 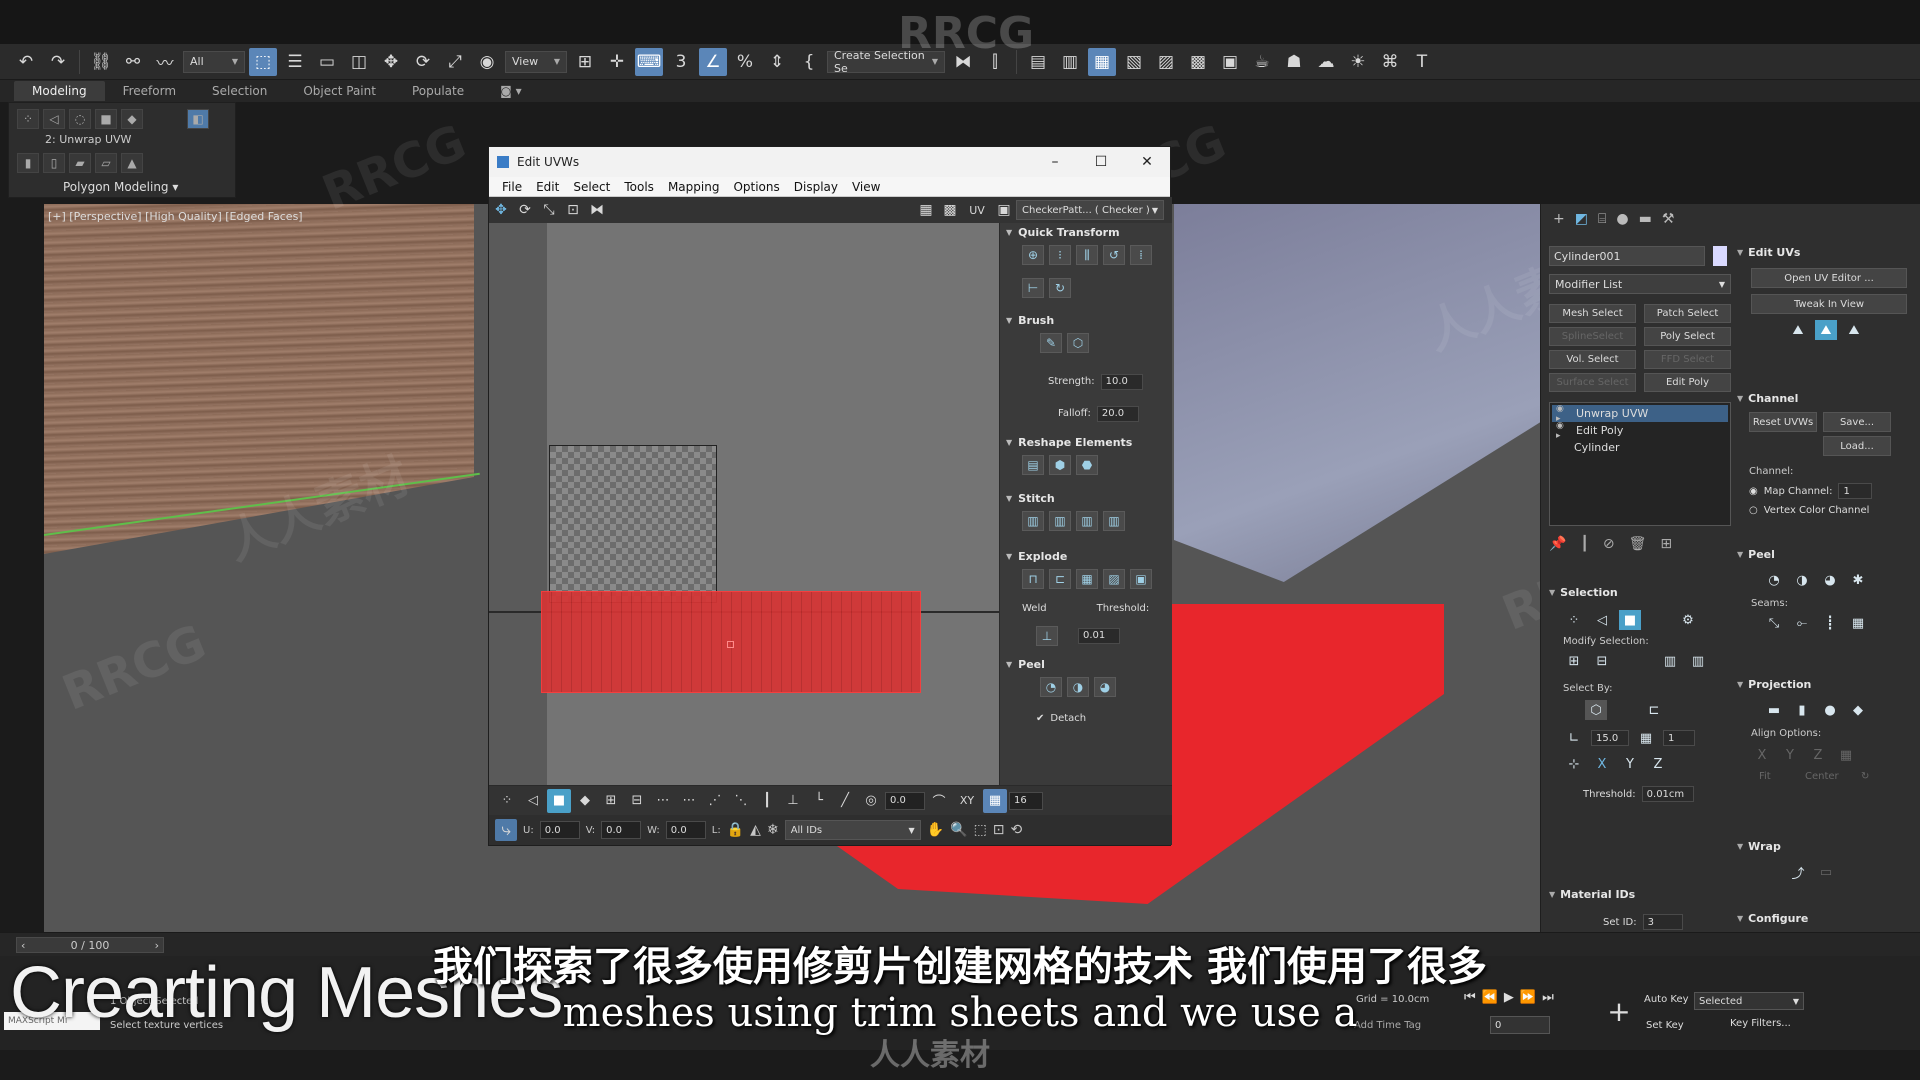 I want to click on tweak-vertex-icon: ⛰, so click(x=1798, y=330).